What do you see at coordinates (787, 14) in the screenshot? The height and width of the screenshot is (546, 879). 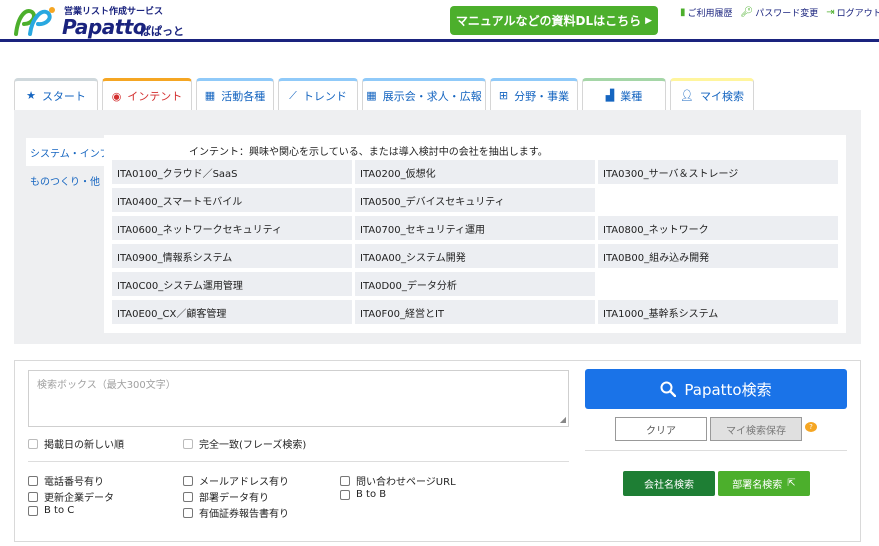 I see `password-change-label: パスワード変更` at bounding box center [787, 14].